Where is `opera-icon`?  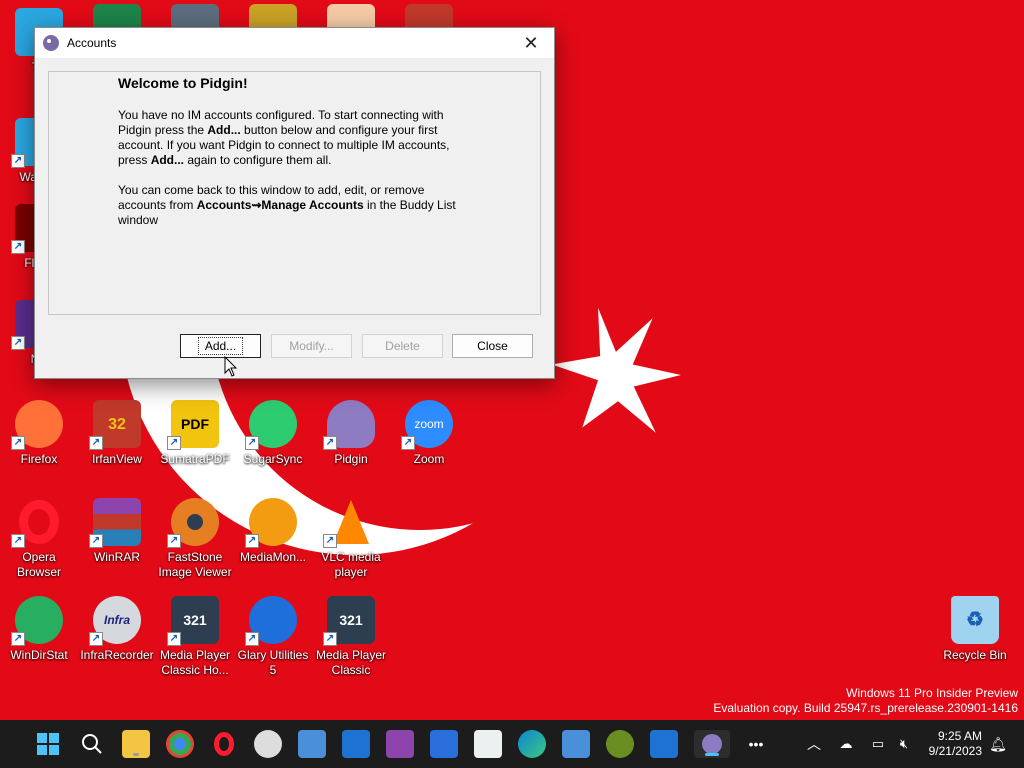 opera-icon is located at coordinates (224, 744).